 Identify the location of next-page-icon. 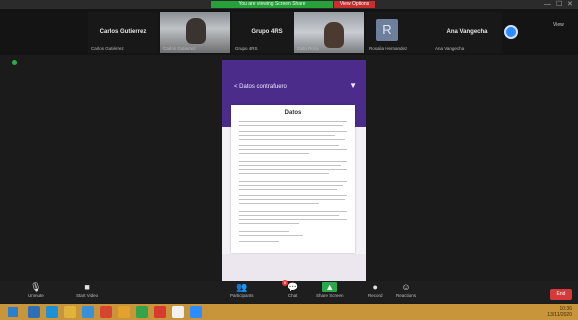
(511, 32).